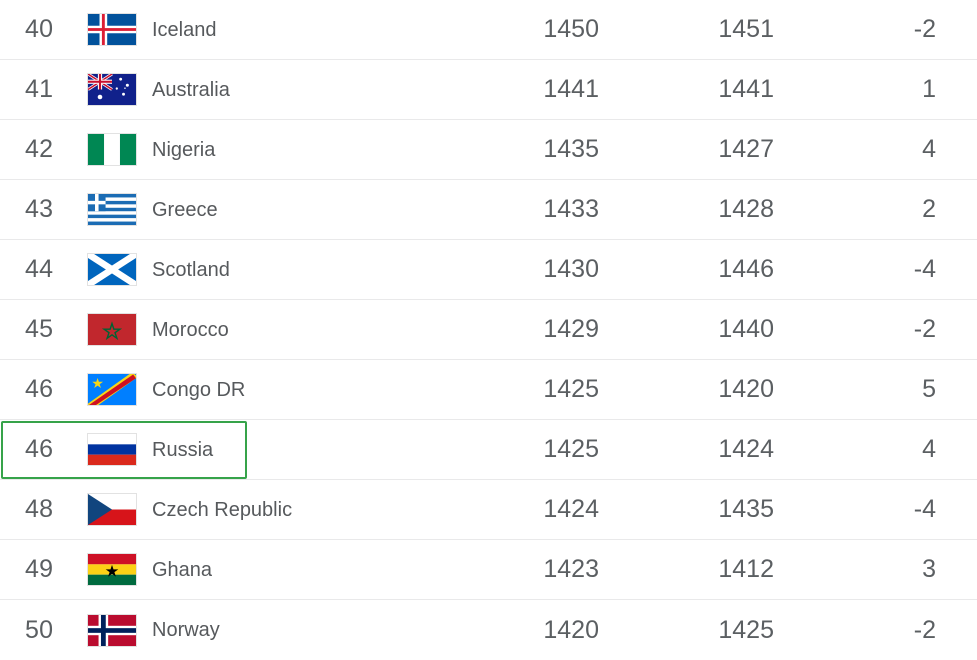  I want to click on country-cell: 48 Czech Republic, so click(146, 510).